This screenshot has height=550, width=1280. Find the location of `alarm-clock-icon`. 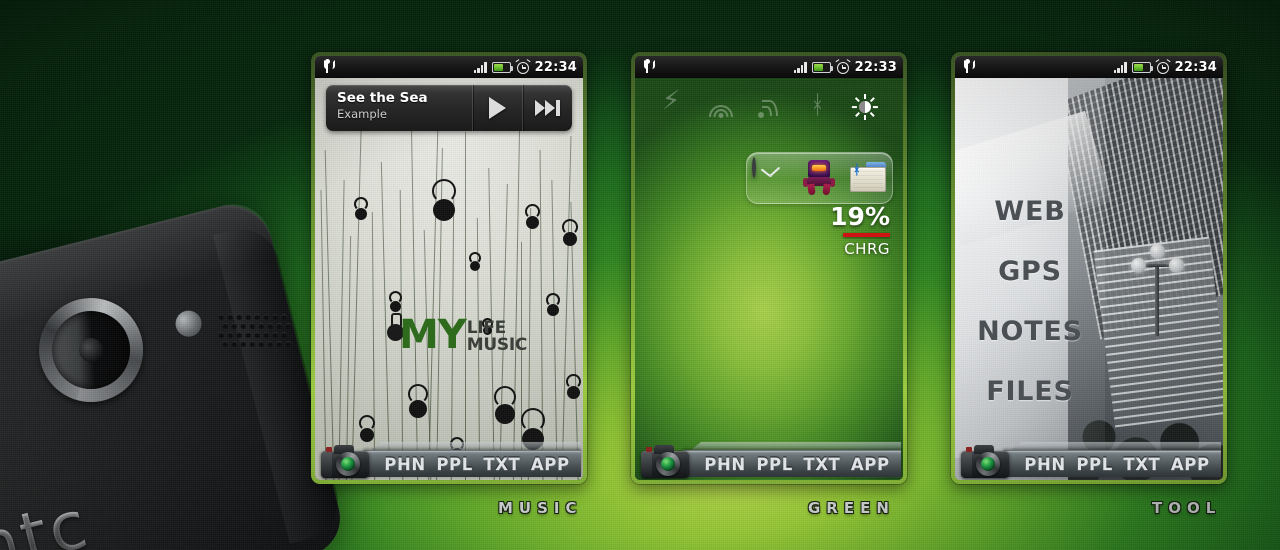

alarm-clock-icon is located at coordinates (843, 66).